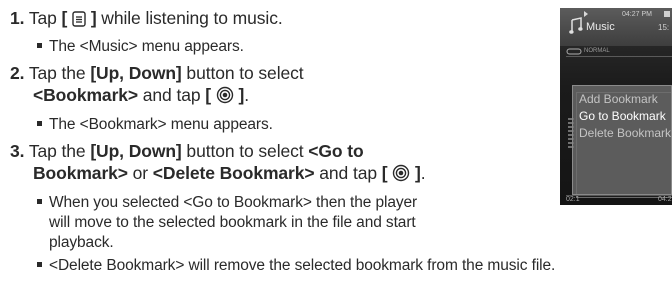 Image resolution: width=672 pixels, height=283 pixels. What do you see at coordinates (619, 56) in the screenshot?
I see `divider` at bounding box center [619, 56].